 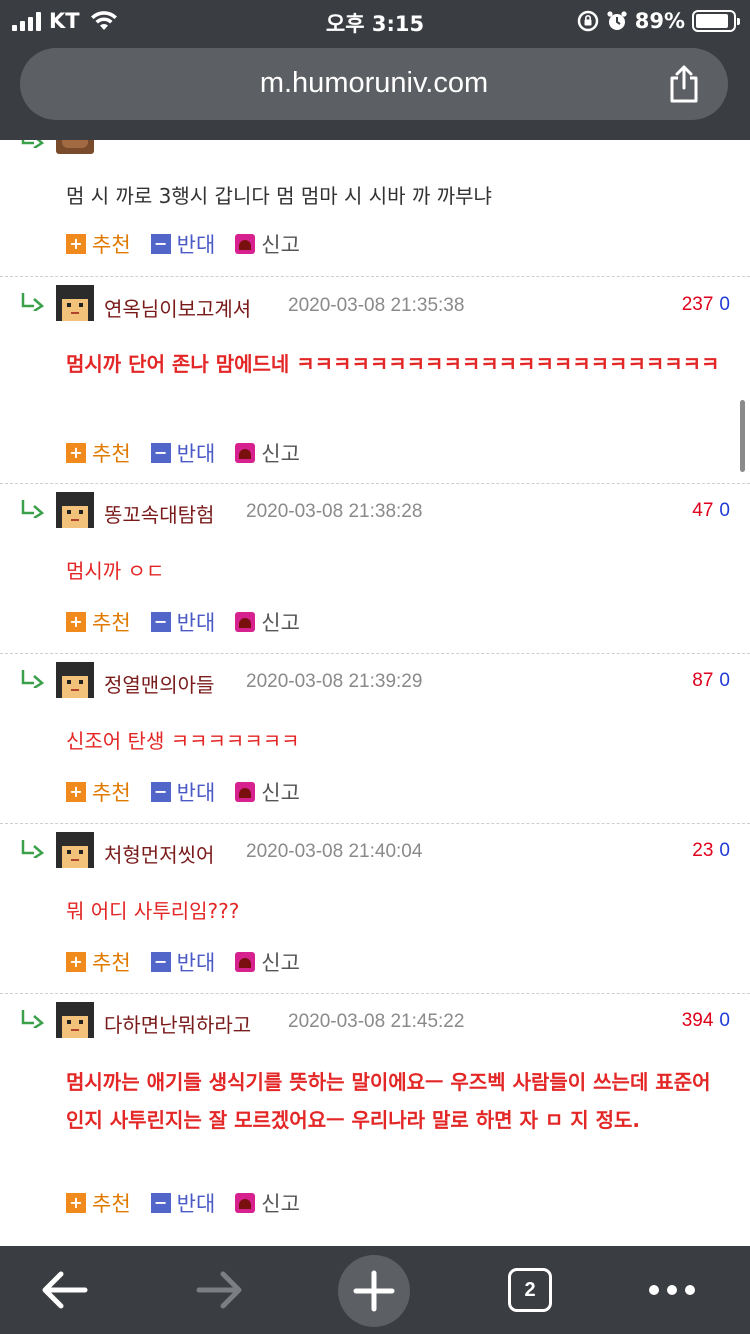 I want to click on more-icon, so click(x=672, y=1290).